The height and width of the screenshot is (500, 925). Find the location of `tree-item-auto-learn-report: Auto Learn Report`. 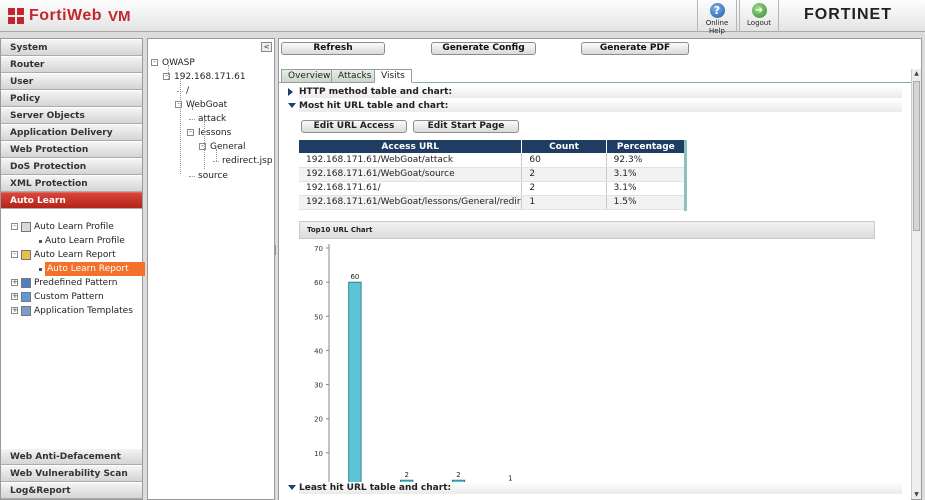

tree-item-auto-learn-report: Auto Learn Report is located at coordinates (73, 269).